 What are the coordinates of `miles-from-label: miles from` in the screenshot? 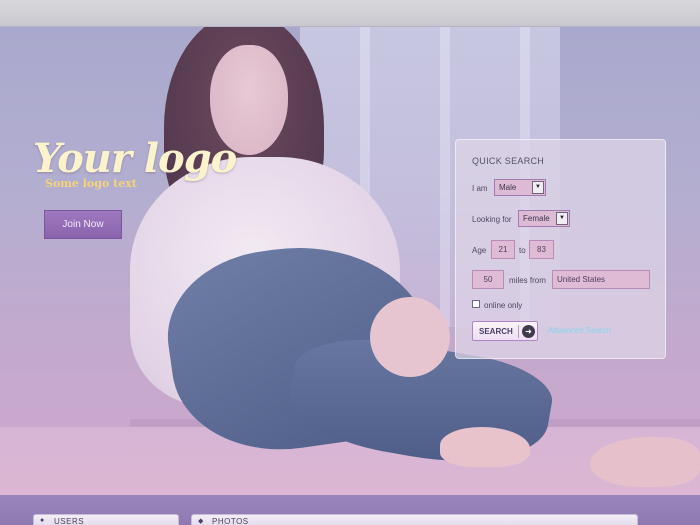 It's located at (527, 280).